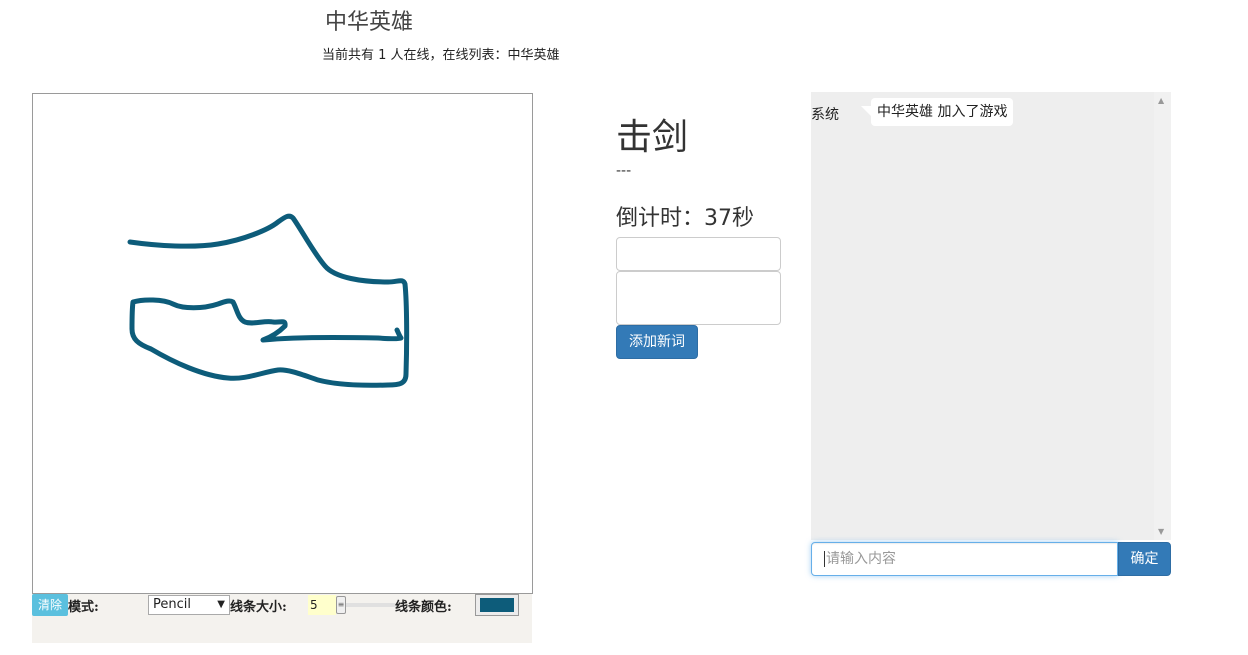  What do you see at coordinates (657, 342) in the screenshot?
I see `add-word-button: 添加新词` at bounding box center [657, 342].